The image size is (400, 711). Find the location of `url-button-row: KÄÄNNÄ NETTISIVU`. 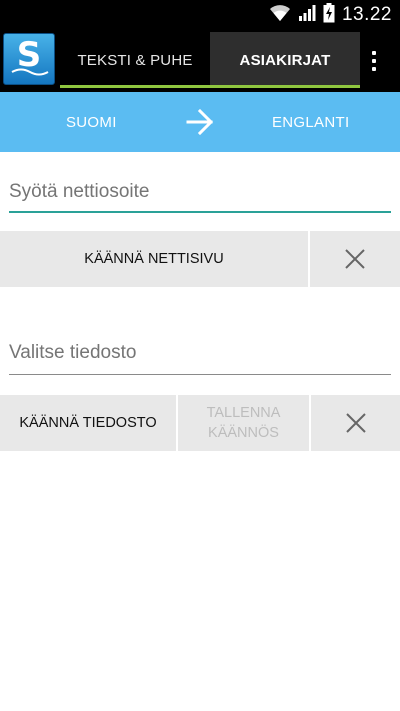

url-button-row: KÄÄNNÄ NETTISIVU is located at coordinates (200, 259).